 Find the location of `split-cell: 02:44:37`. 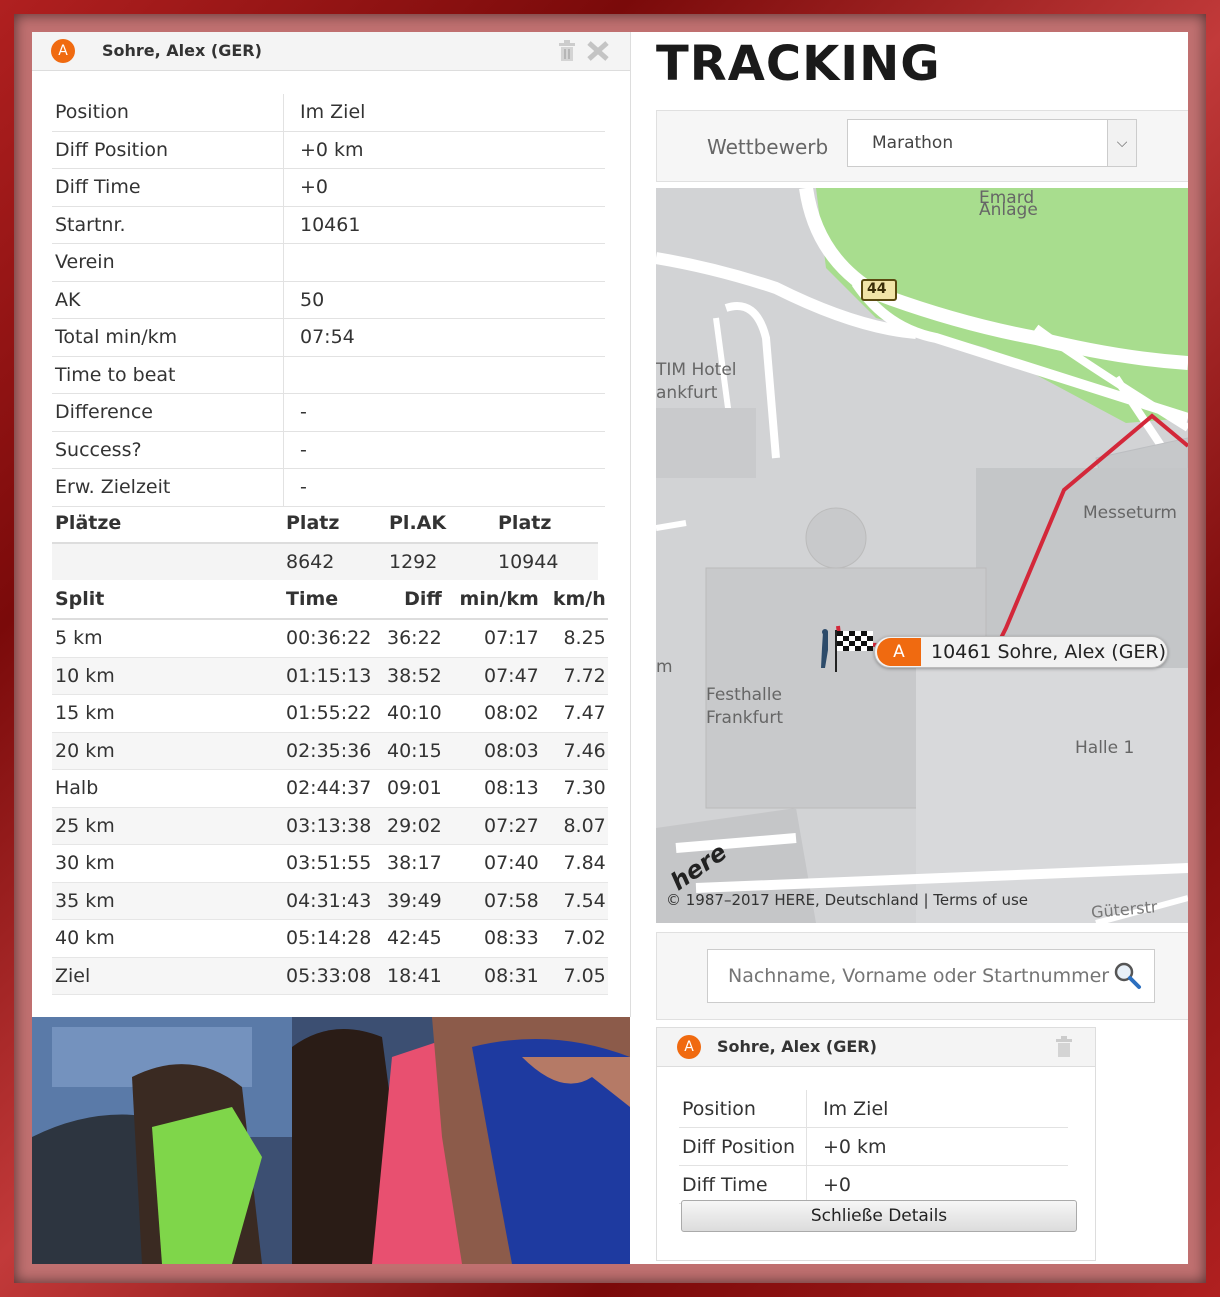

split-cell: 02:44:37 is located at coordinates (333, 788).